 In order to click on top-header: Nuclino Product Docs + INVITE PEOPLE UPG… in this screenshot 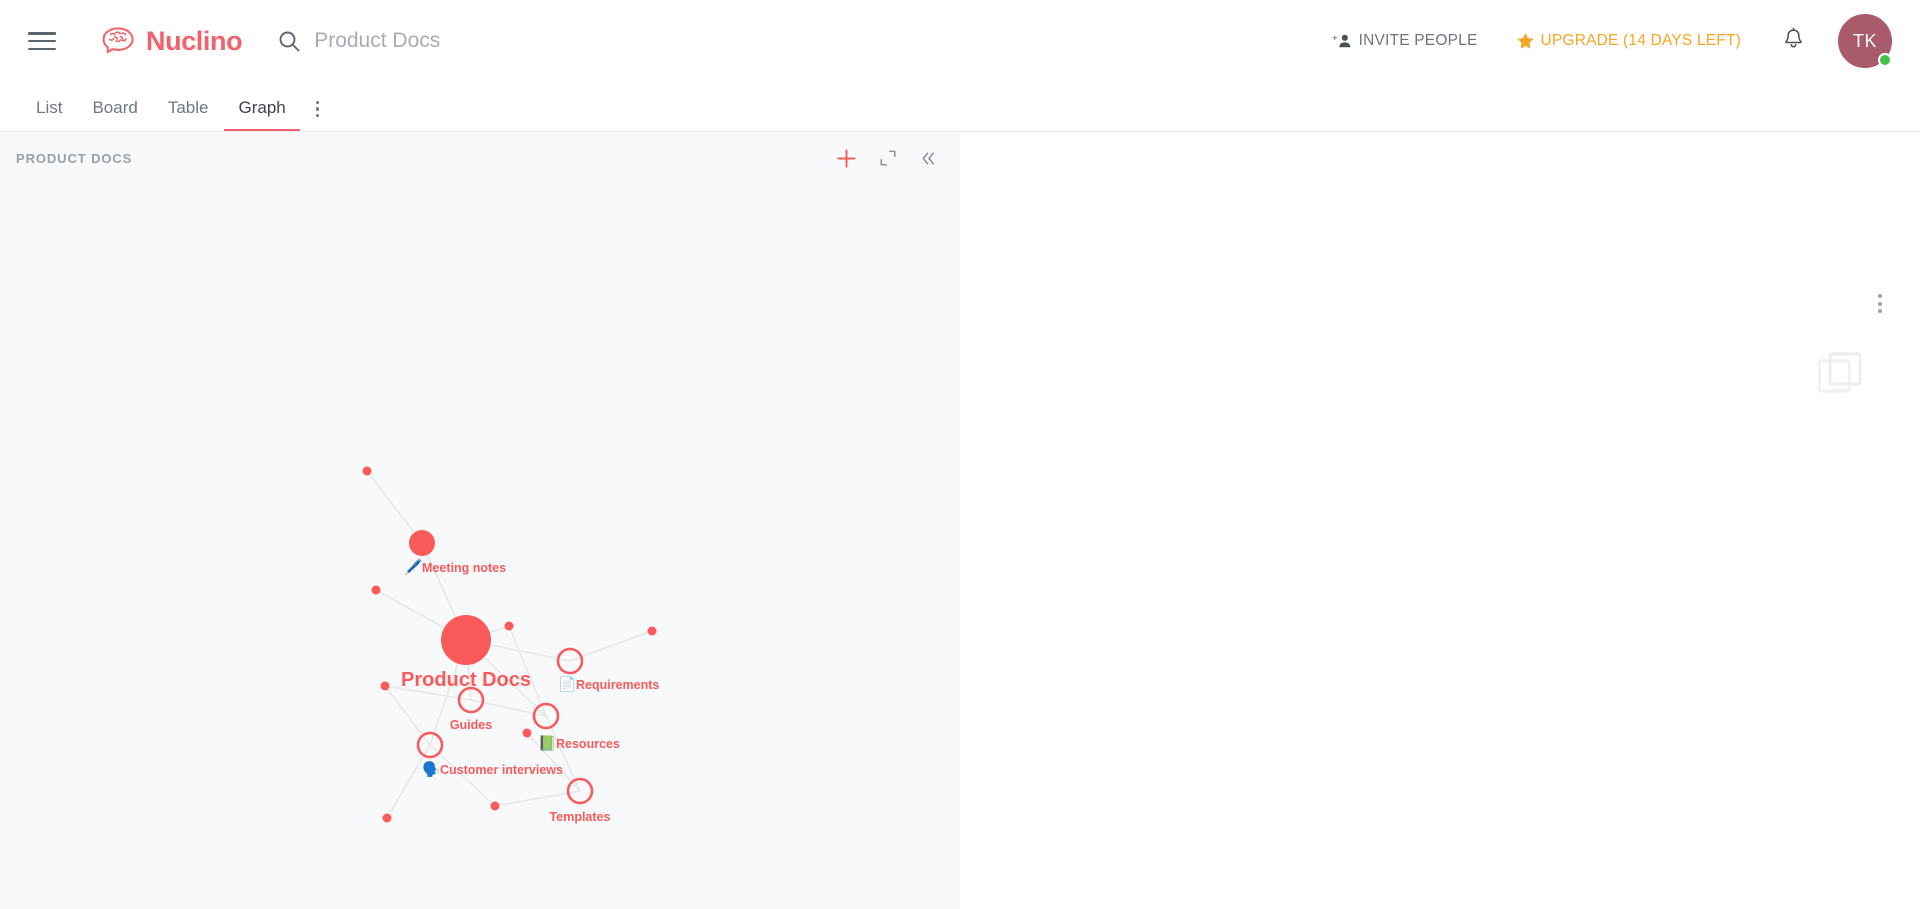, I will do `click(960, 41)`.